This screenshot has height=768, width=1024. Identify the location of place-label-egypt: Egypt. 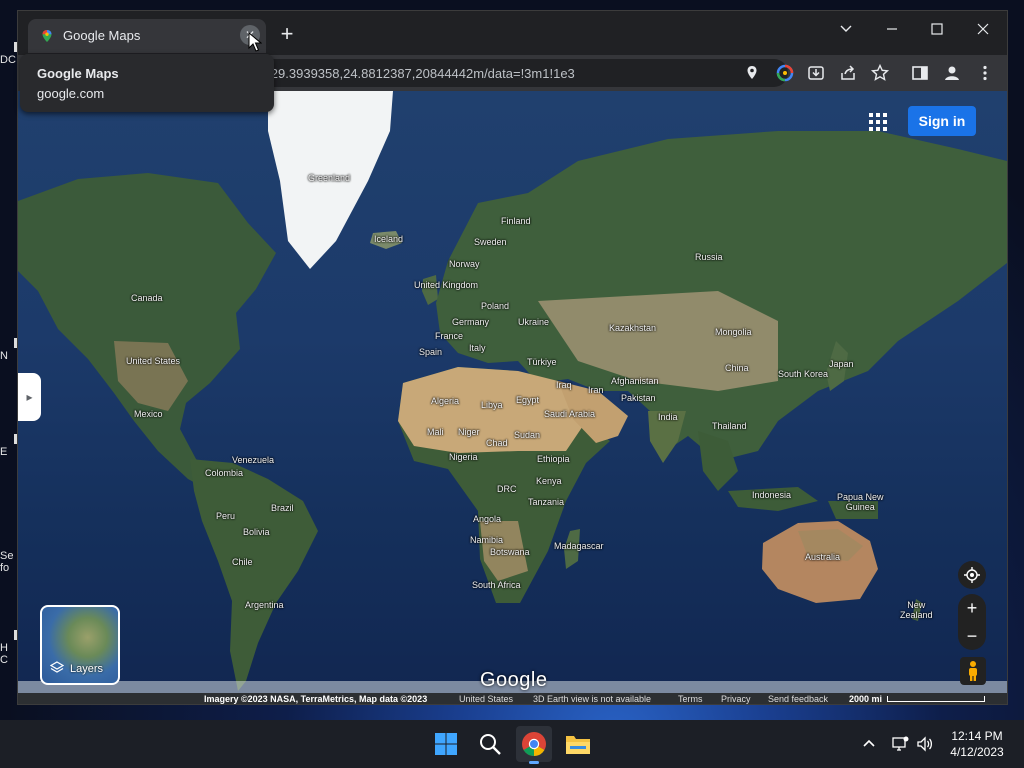
(528, 400).